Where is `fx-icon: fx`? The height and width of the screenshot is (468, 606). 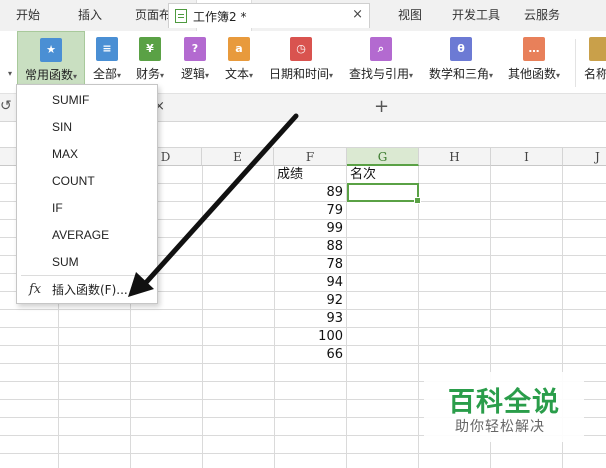
fx-icon: fx is located at coordinates (35, 289).